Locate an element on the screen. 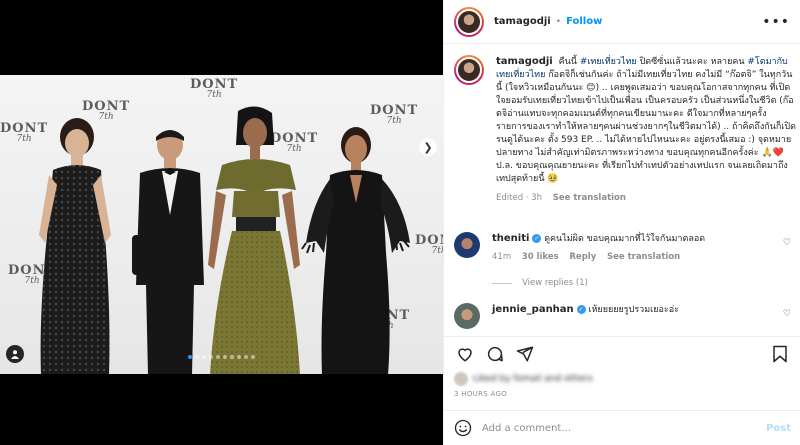 The image size is (800, 445). backdrop-logo: DONT7th is located at coordinates (214, 88).